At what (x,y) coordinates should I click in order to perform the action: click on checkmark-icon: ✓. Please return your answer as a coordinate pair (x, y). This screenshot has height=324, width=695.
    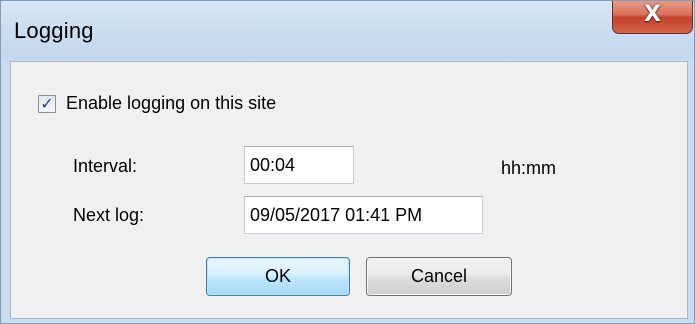
    Looking at the image, I should click on (47, 103).